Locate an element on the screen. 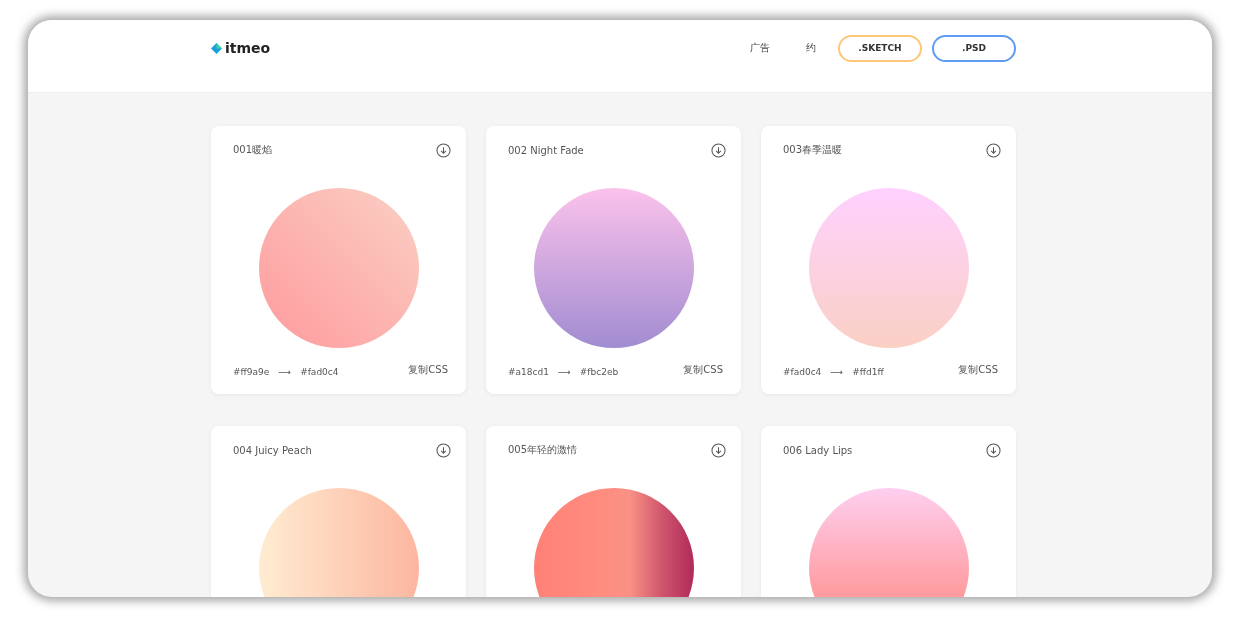 The image size is (1240, 618). logo-text: itmeo is located at coordinates (248, 48).